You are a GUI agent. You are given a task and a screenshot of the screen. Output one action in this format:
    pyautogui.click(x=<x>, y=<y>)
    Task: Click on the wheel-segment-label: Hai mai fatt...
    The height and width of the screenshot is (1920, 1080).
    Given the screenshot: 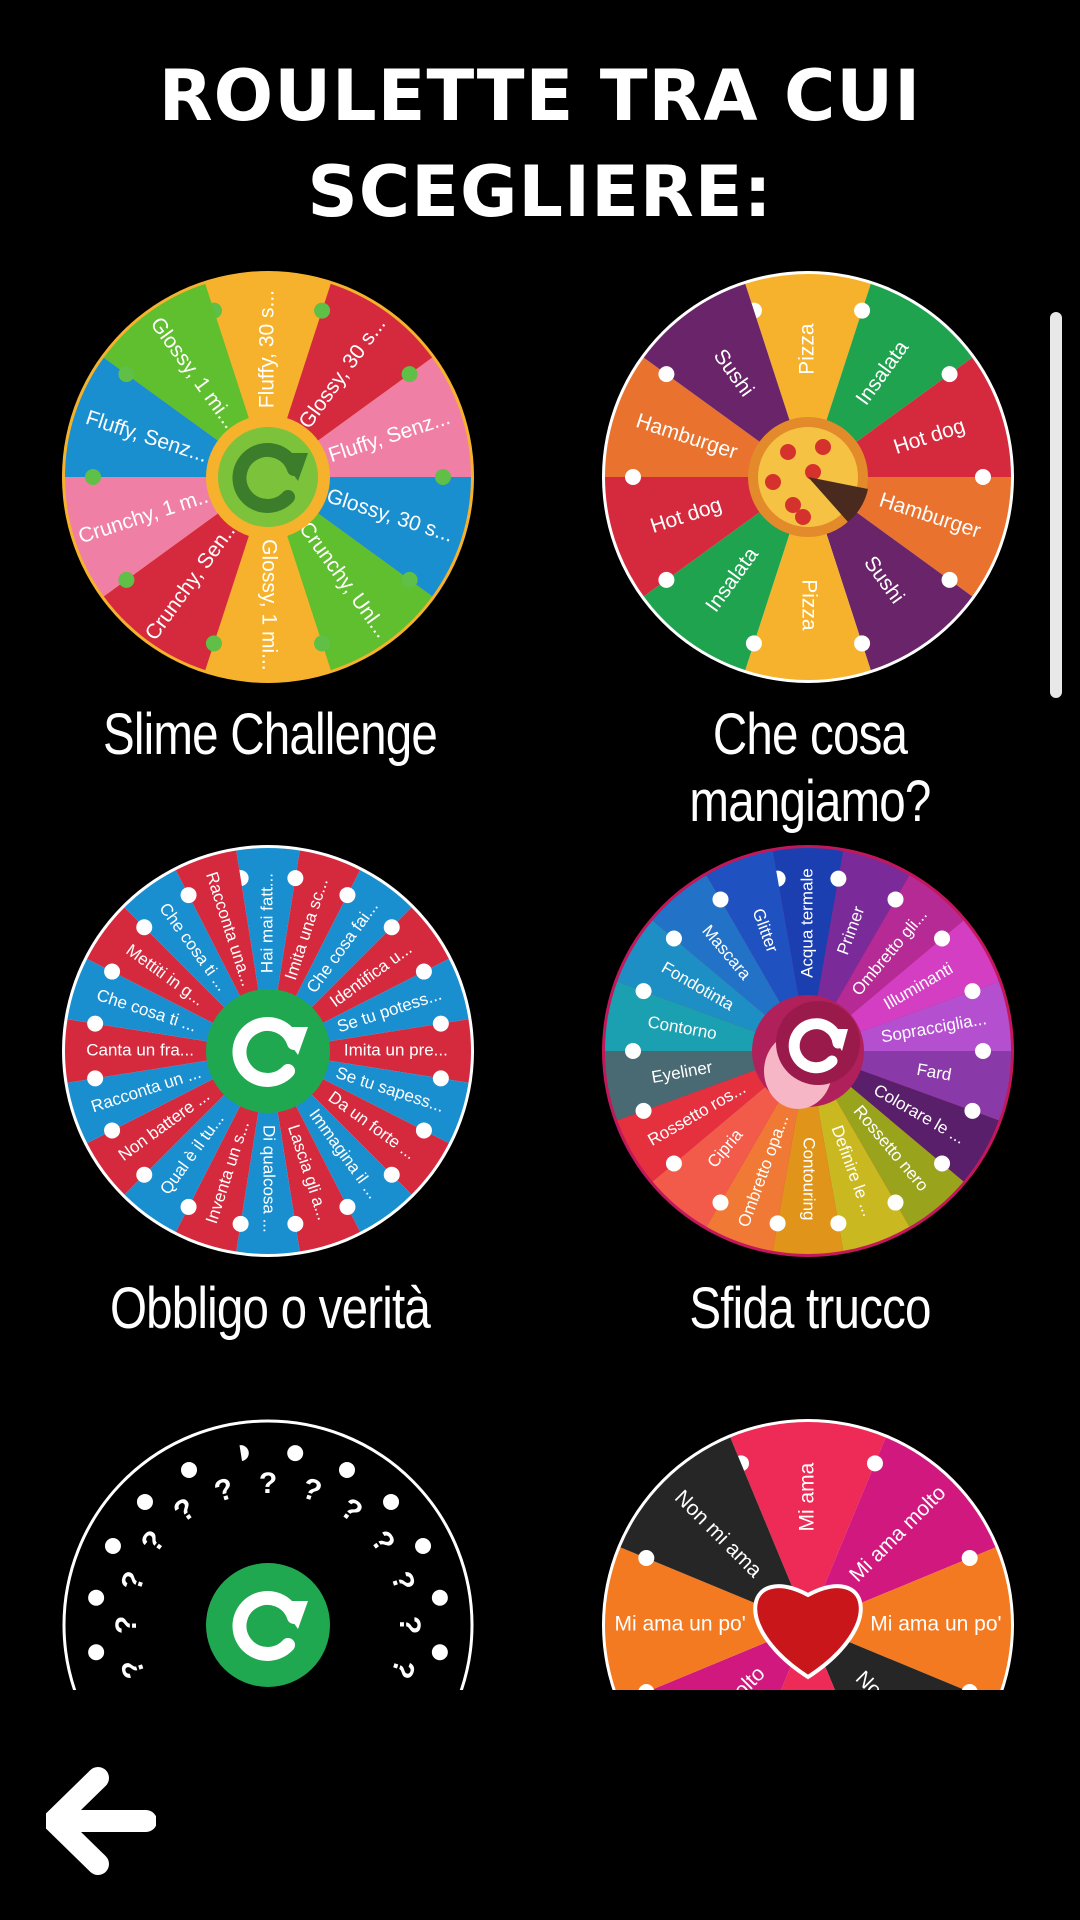 What is the action you would take?
    pyautogui.click(x=266, y=923)
    